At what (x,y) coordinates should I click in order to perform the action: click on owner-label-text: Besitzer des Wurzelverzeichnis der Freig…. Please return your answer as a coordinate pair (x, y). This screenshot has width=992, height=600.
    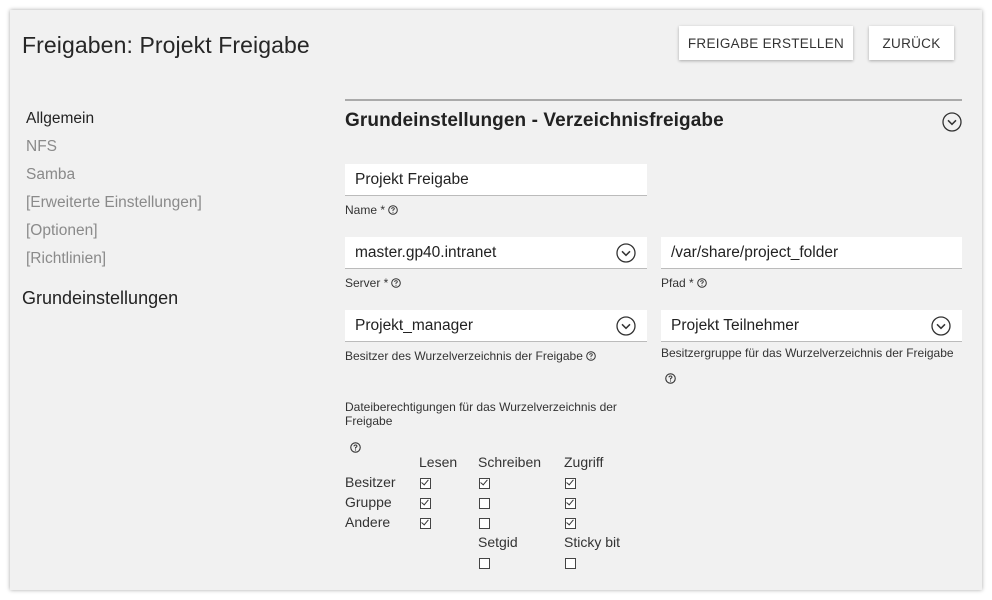
    Looking at the image, I should click on (464, 356).